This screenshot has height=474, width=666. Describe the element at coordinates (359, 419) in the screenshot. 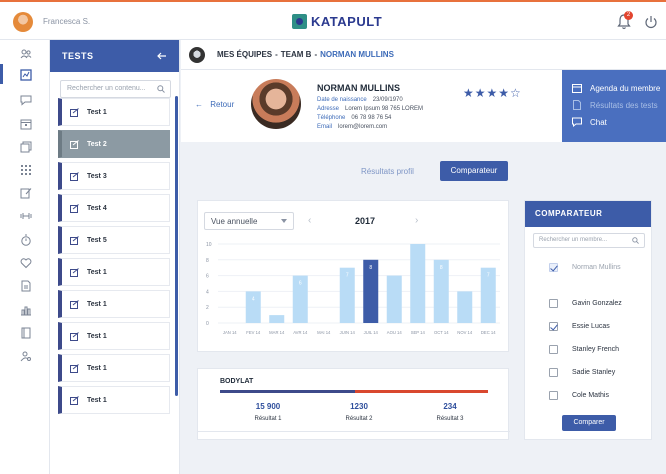

I see `result-2-label: Résultat 2` at that location.